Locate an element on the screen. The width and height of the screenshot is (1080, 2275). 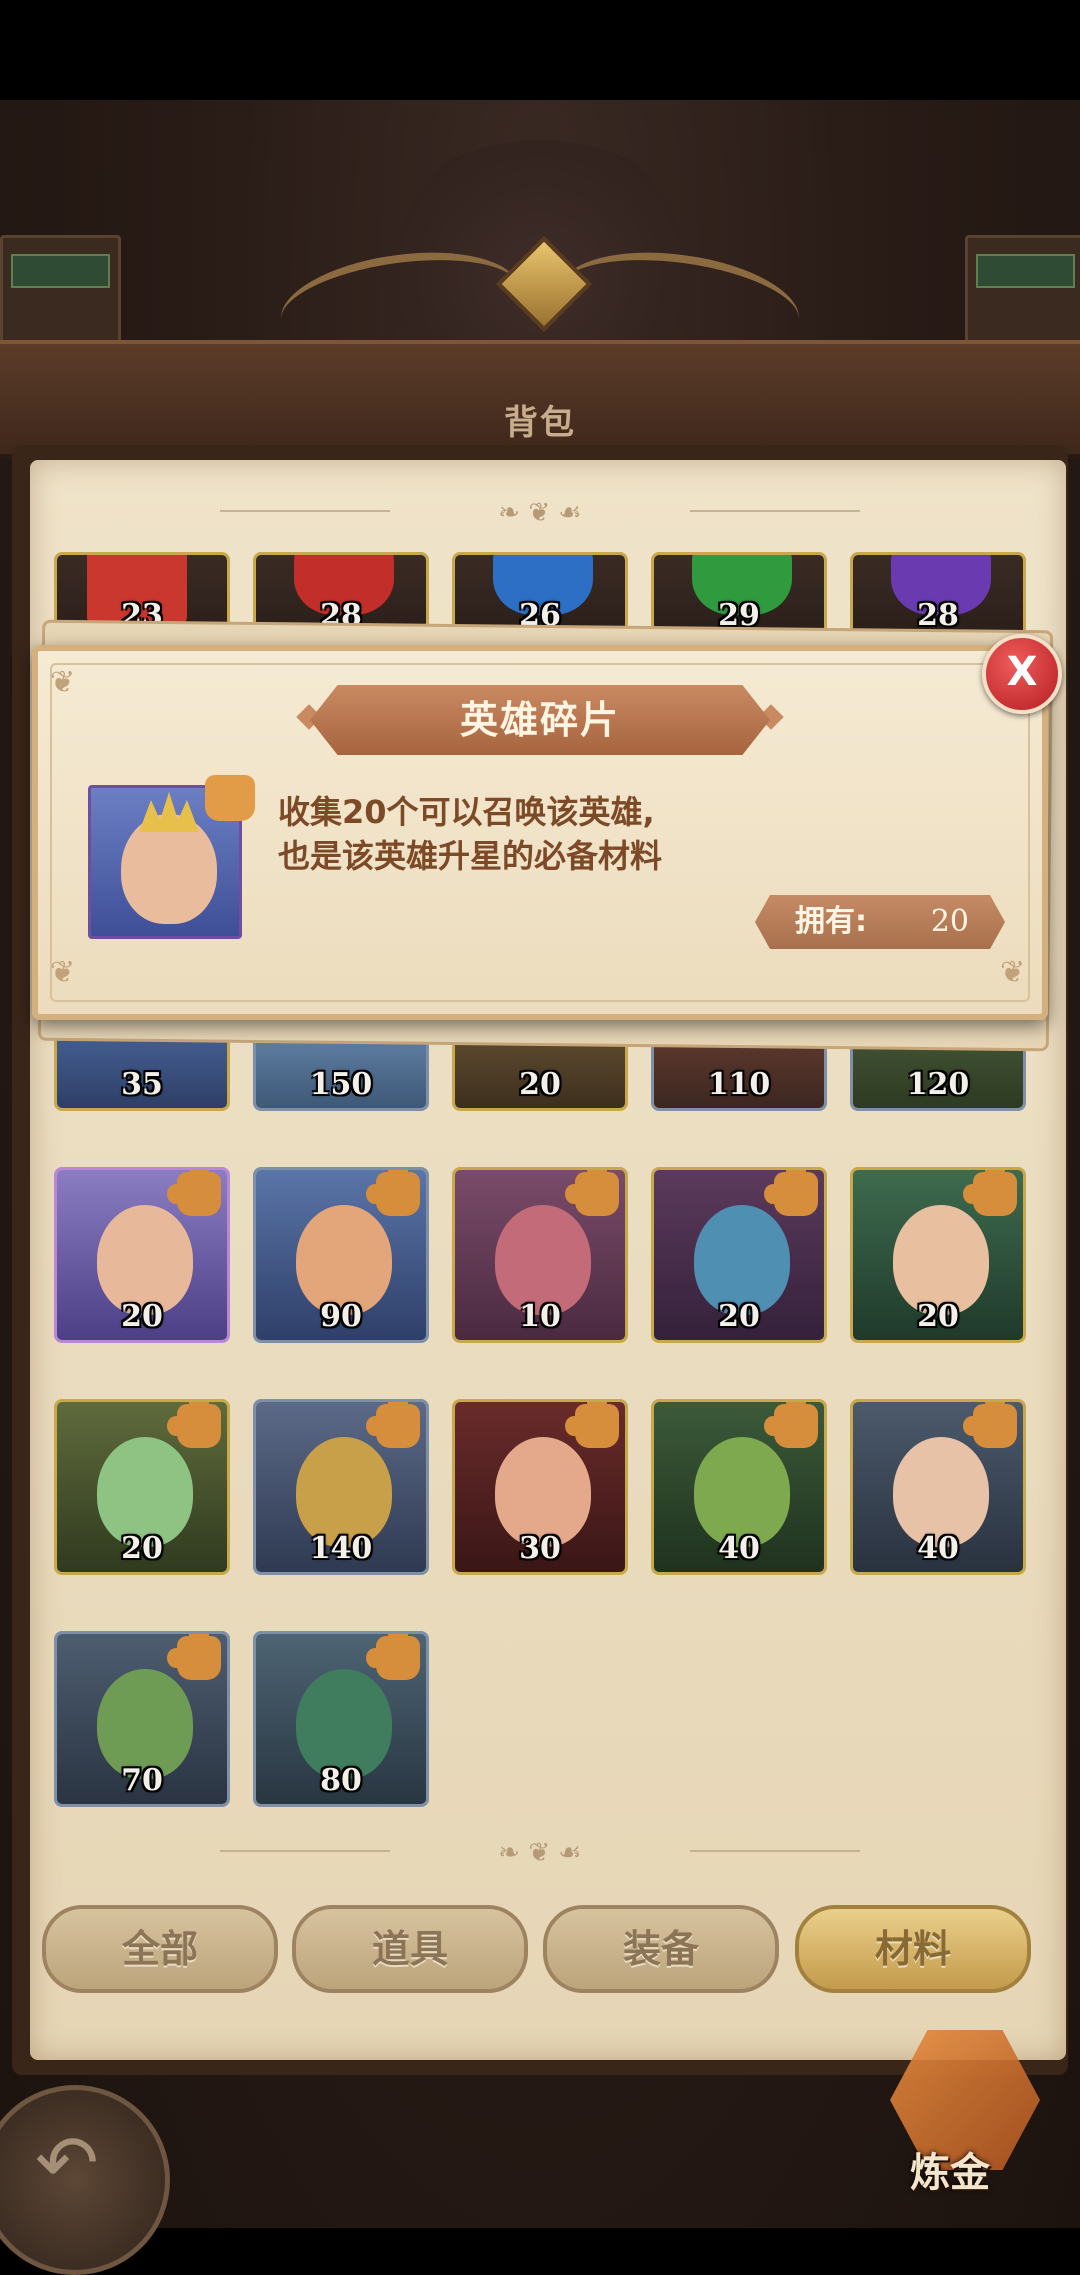
hero-shard-item: 30 is located at coordinates (540, 1487).